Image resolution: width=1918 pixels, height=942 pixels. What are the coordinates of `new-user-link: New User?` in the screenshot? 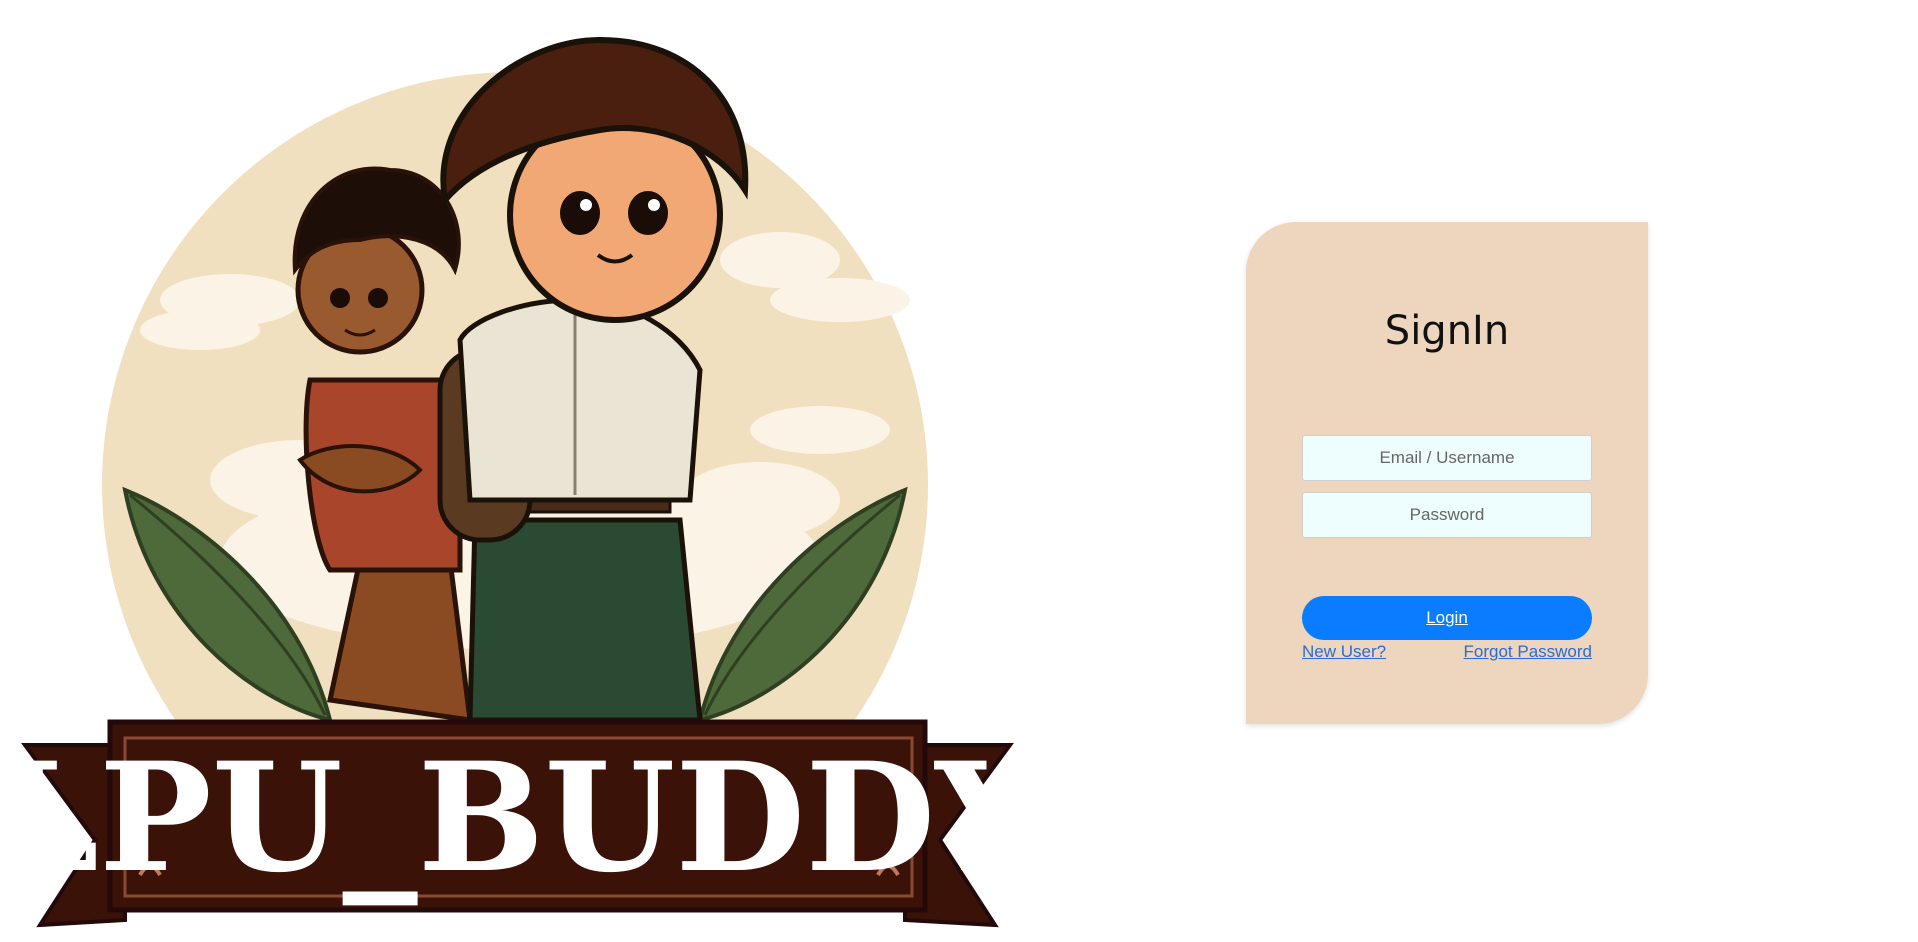 It's located at (1344, 652).